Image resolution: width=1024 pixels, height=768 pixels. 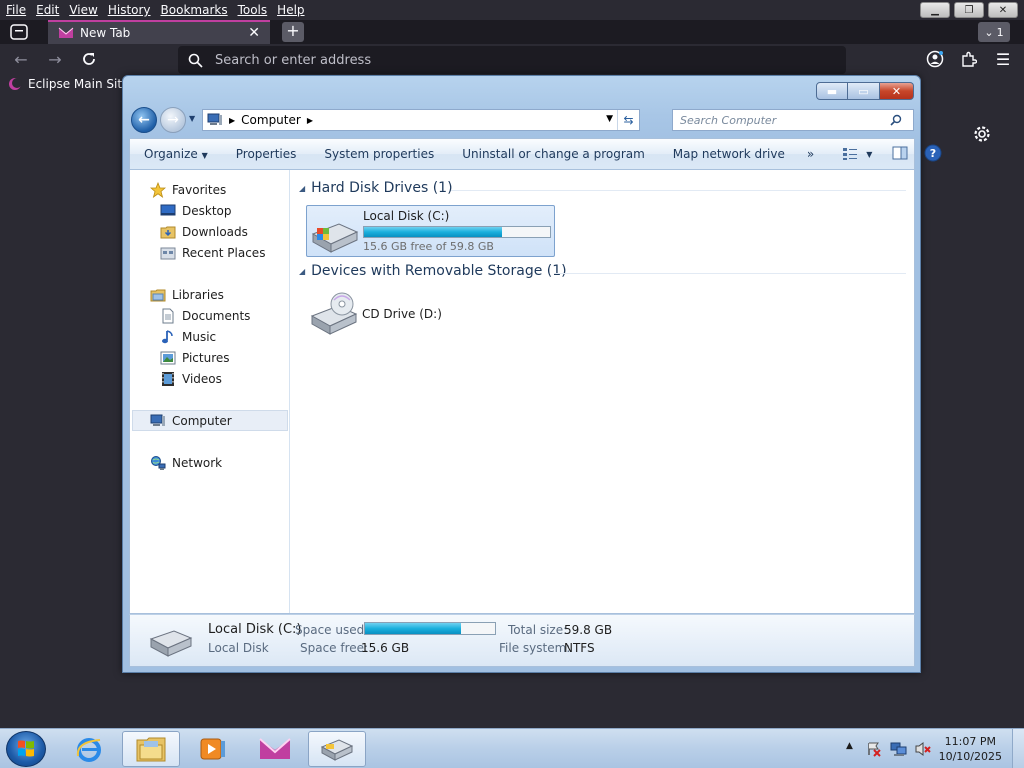 What do you see at coordinates (266, 154) in the screenshot?
I see `properties-button: Properties` at bounding box center [266, 154].